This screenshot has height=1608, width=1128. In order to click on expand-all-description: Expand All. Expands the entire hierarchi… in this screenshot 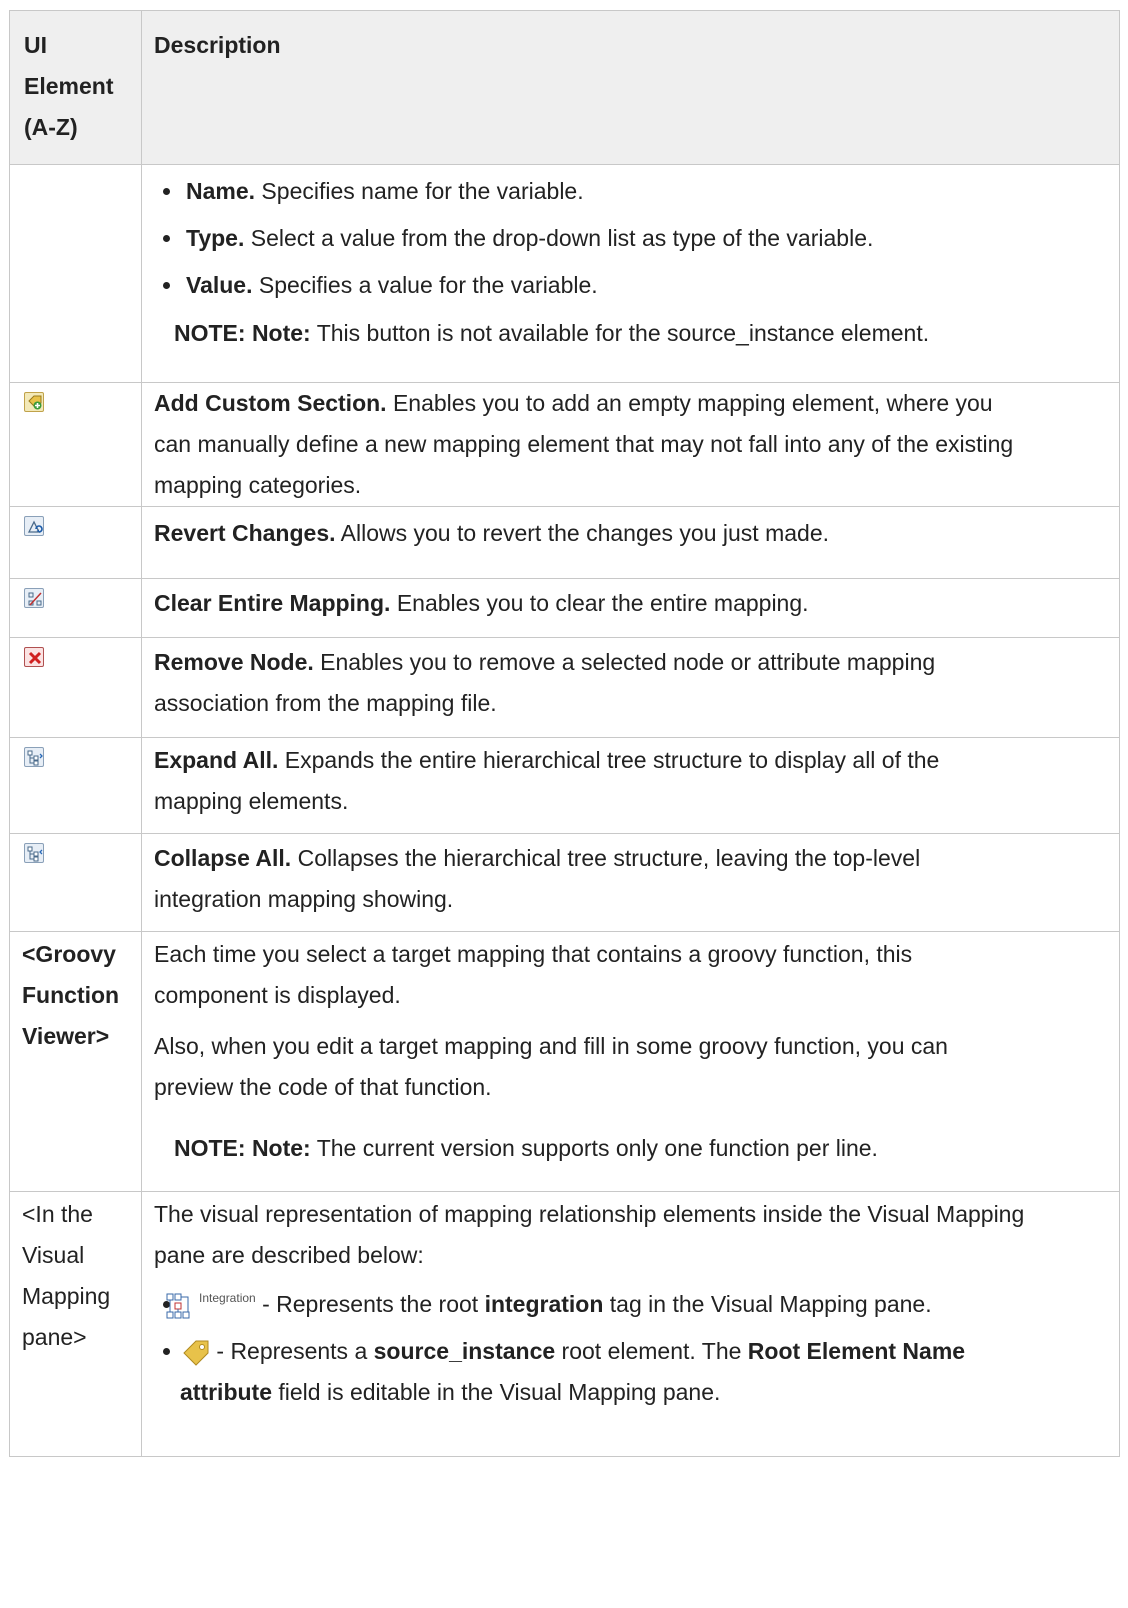, I will do `click(547, 780)`.